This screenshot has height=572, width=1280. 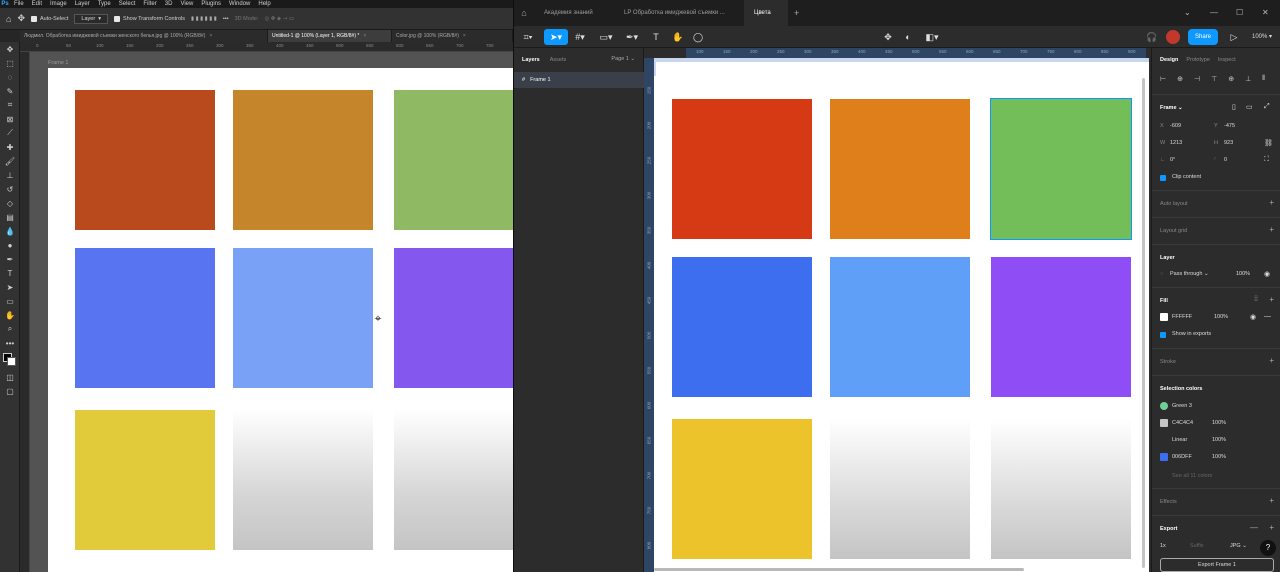 What do you see at coordinates (116, 18) in the screenshot?
I see `show-transform-checkbox` at bounding box center [116, 18].